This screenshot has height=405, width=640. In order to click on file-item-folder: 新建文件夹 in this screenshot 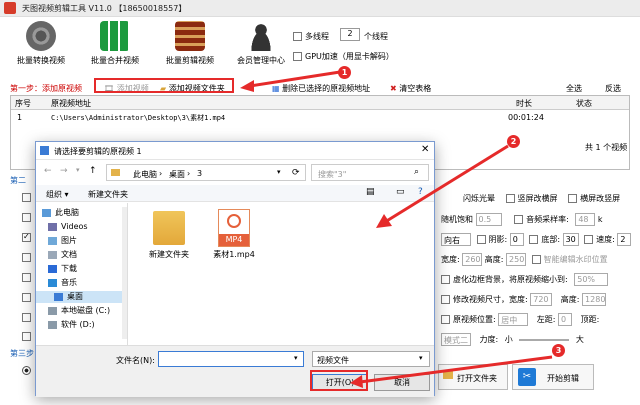, I will do `click(169, 235)`.